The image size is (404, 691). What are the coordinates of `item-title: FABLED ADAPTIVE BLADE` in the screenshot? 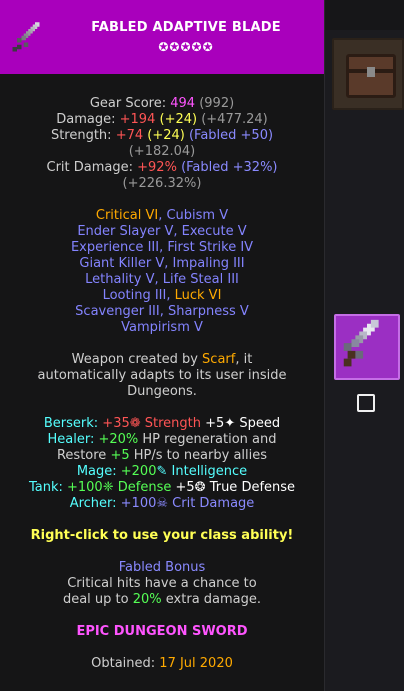 It's located at (186, 27).